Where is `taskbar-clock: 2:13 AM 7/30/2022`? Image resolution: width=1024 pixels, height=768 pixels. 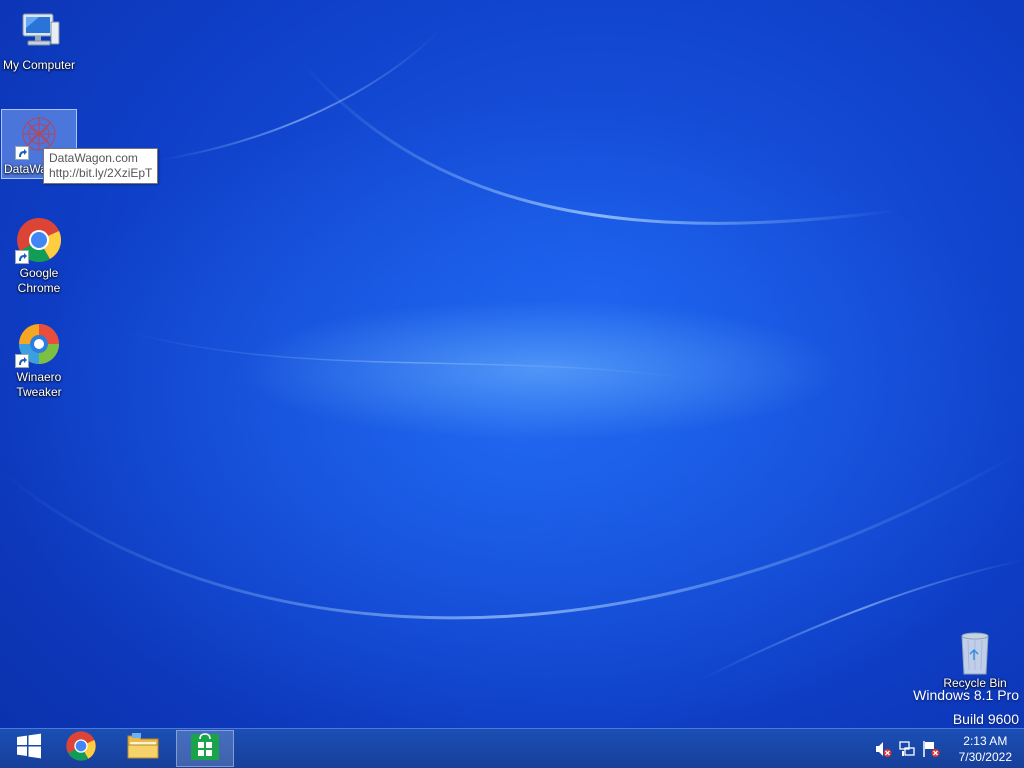
taskbar-clock: 2:13 AM 7/30/2022 is located at coordinates (985, 749).